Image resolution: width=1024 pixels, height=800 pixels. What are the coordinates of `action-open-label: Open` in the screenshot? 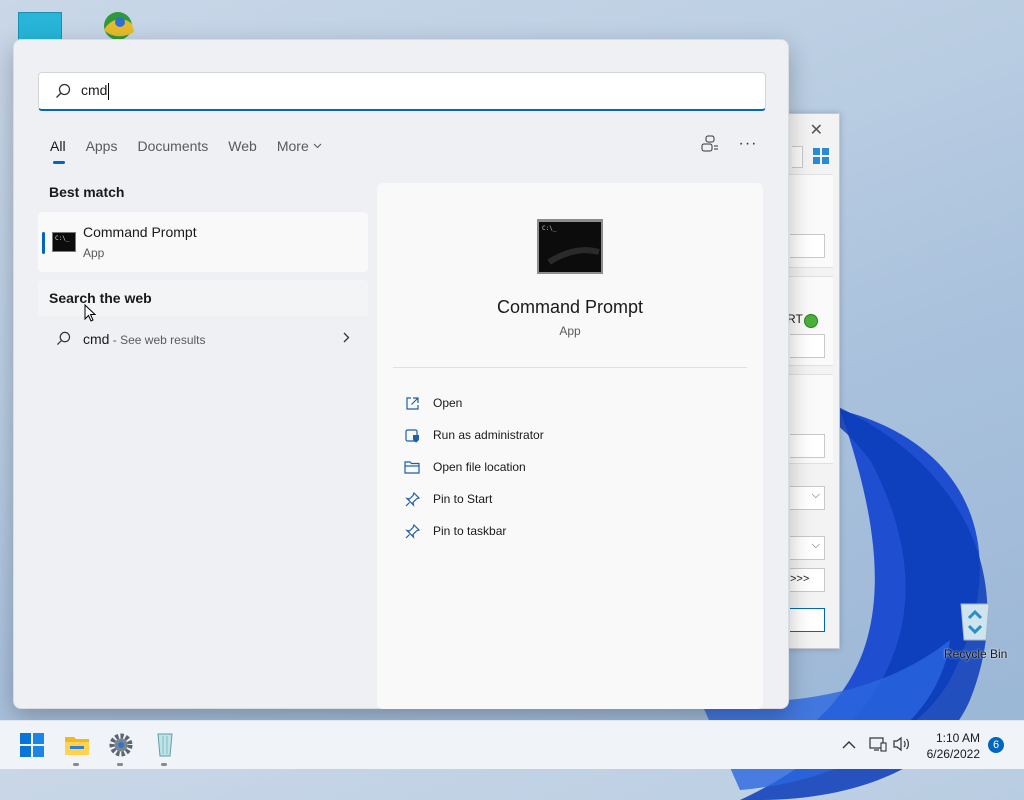 It's located at (448, 403).